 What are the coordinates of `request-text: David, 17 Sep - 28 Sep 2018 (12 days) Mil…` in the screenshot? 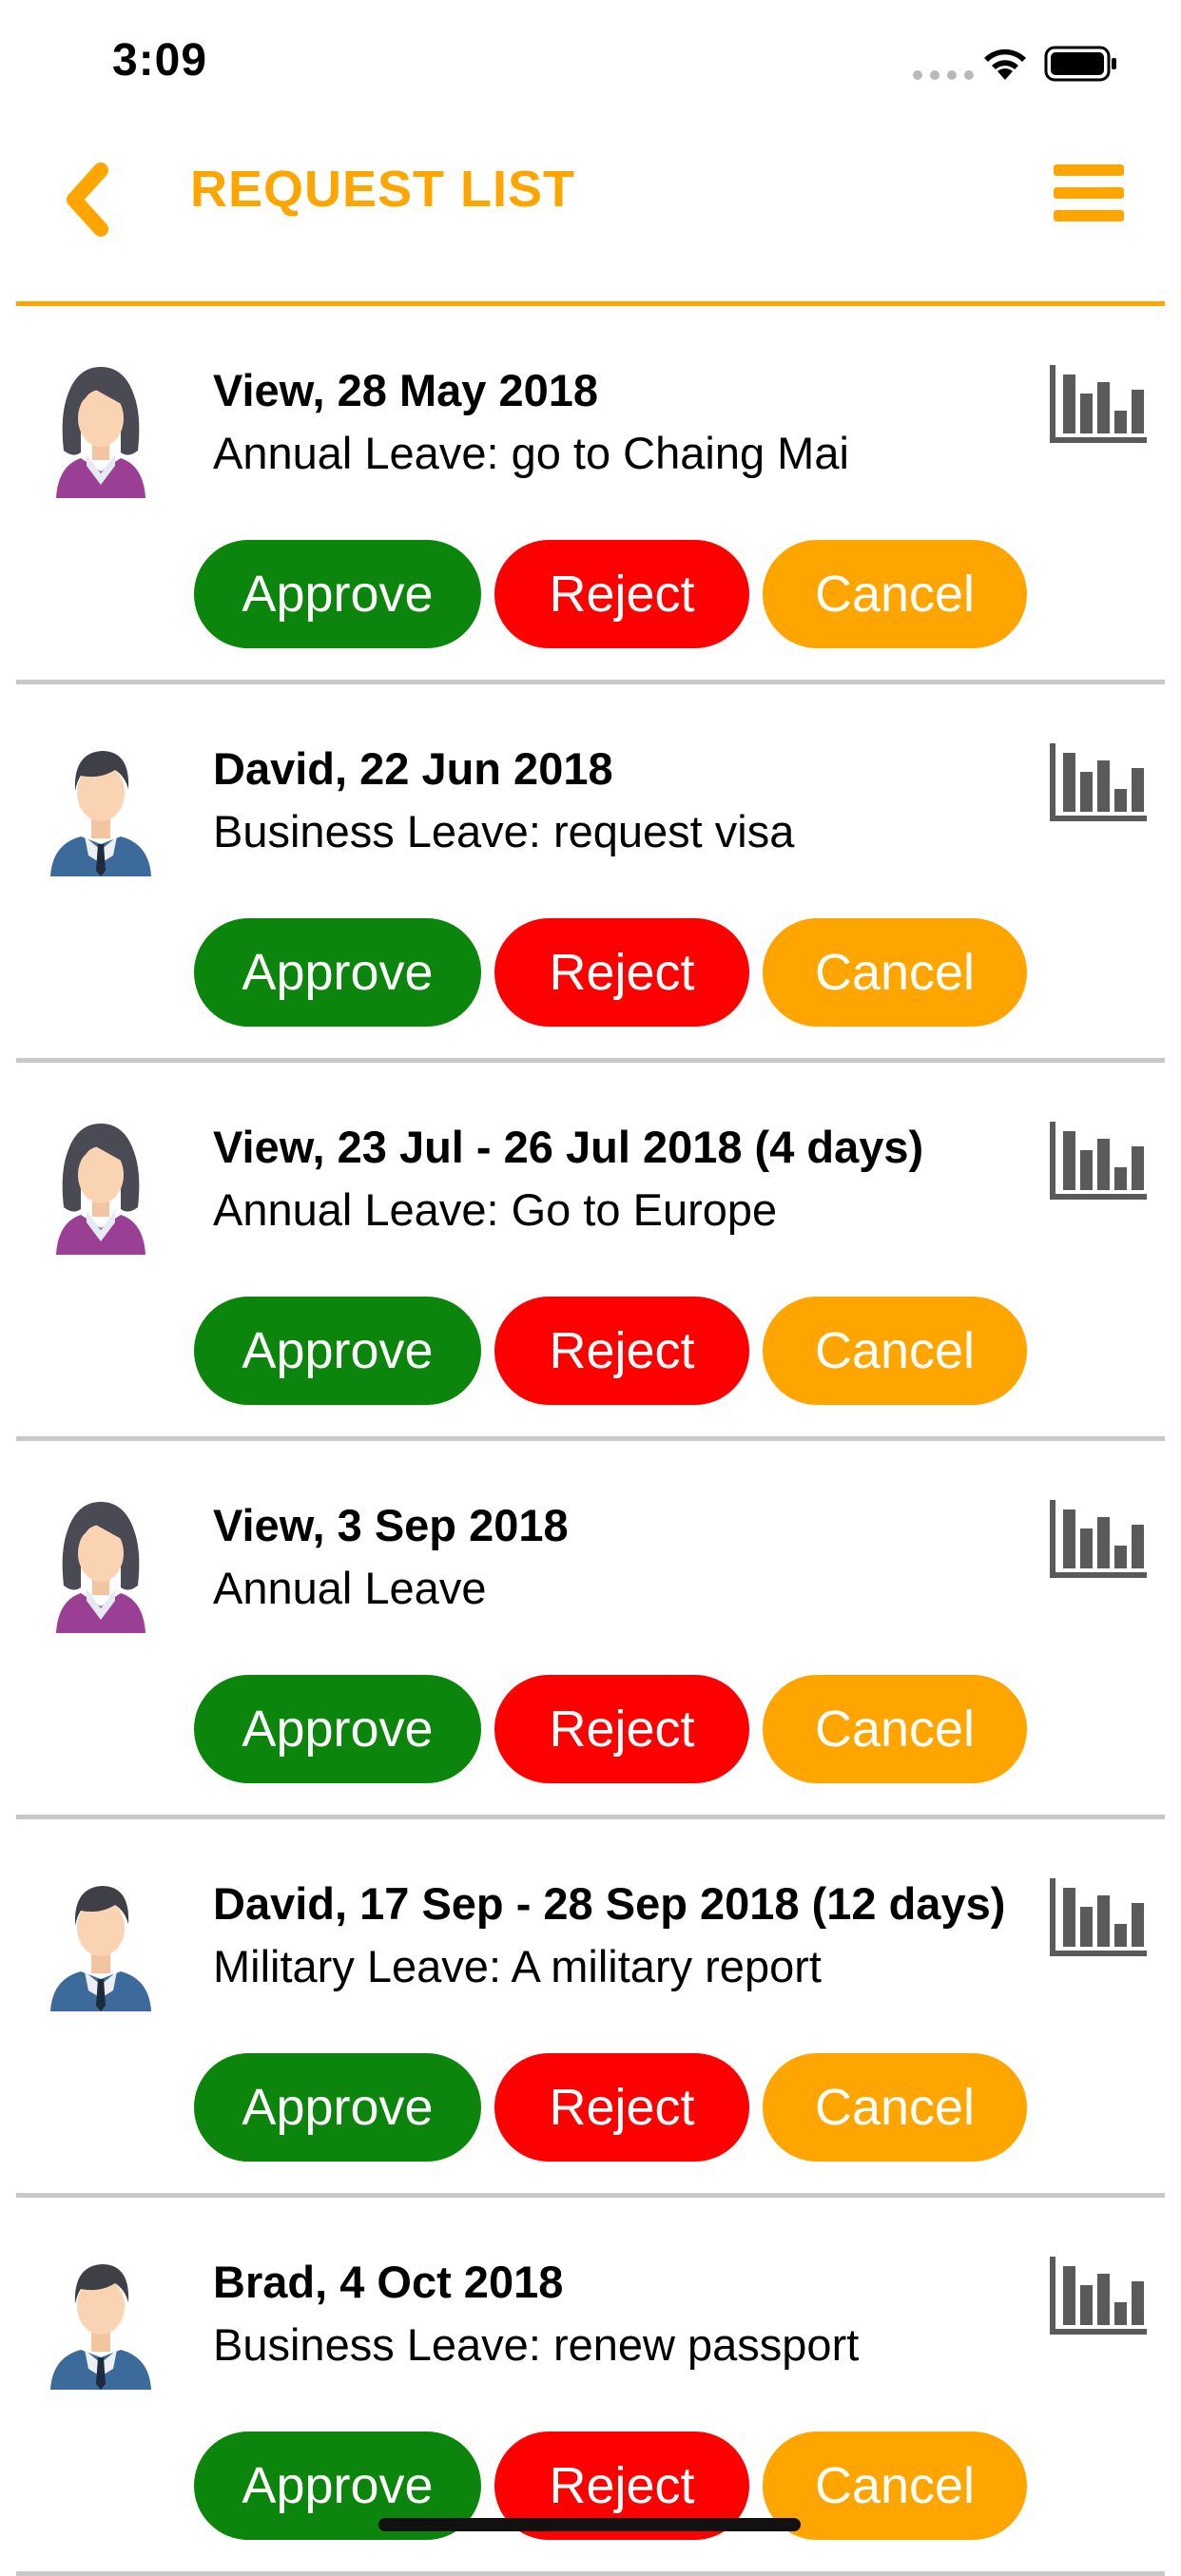 It's located at (612, 1936).